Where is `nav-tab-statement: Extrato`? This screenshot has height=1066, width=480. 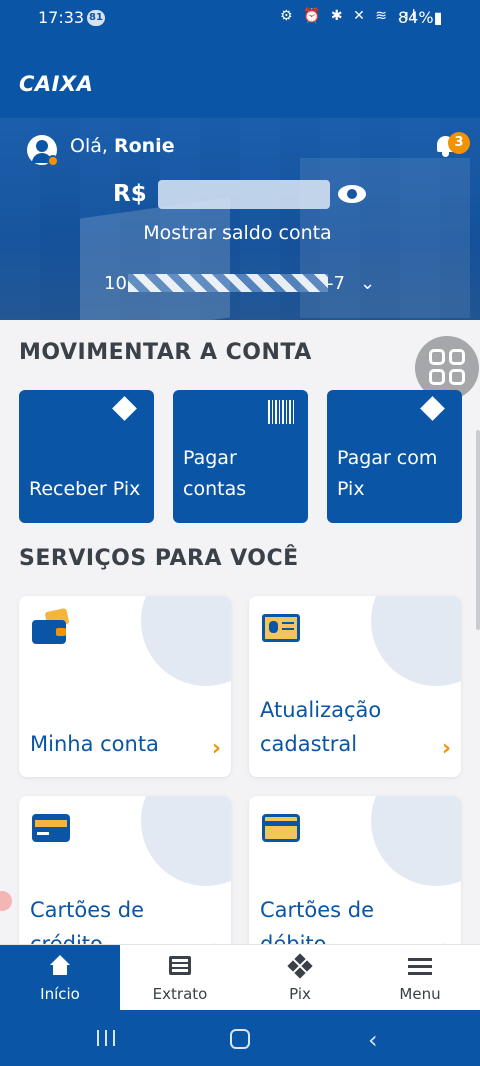
nav-tab-statement: Extrato is located at coordinates (180, 978).